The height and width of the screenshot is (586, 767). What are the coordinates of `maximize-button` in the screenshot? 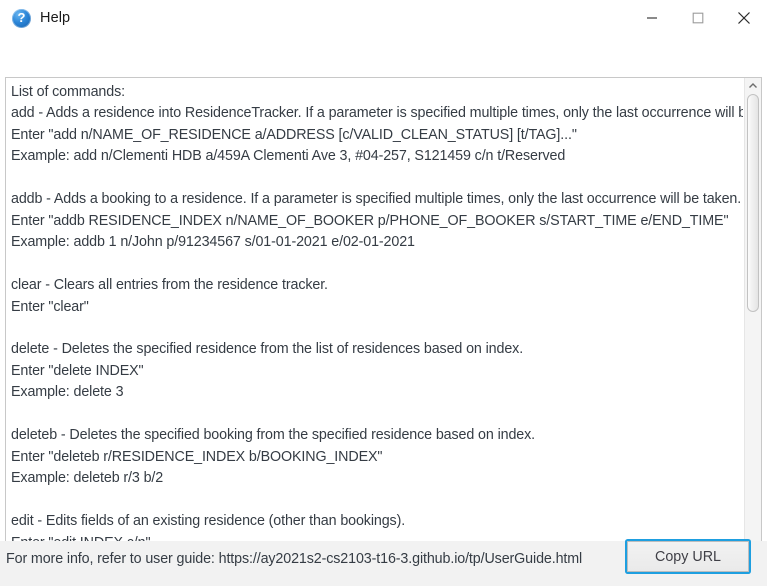 It's located at (698, 18).